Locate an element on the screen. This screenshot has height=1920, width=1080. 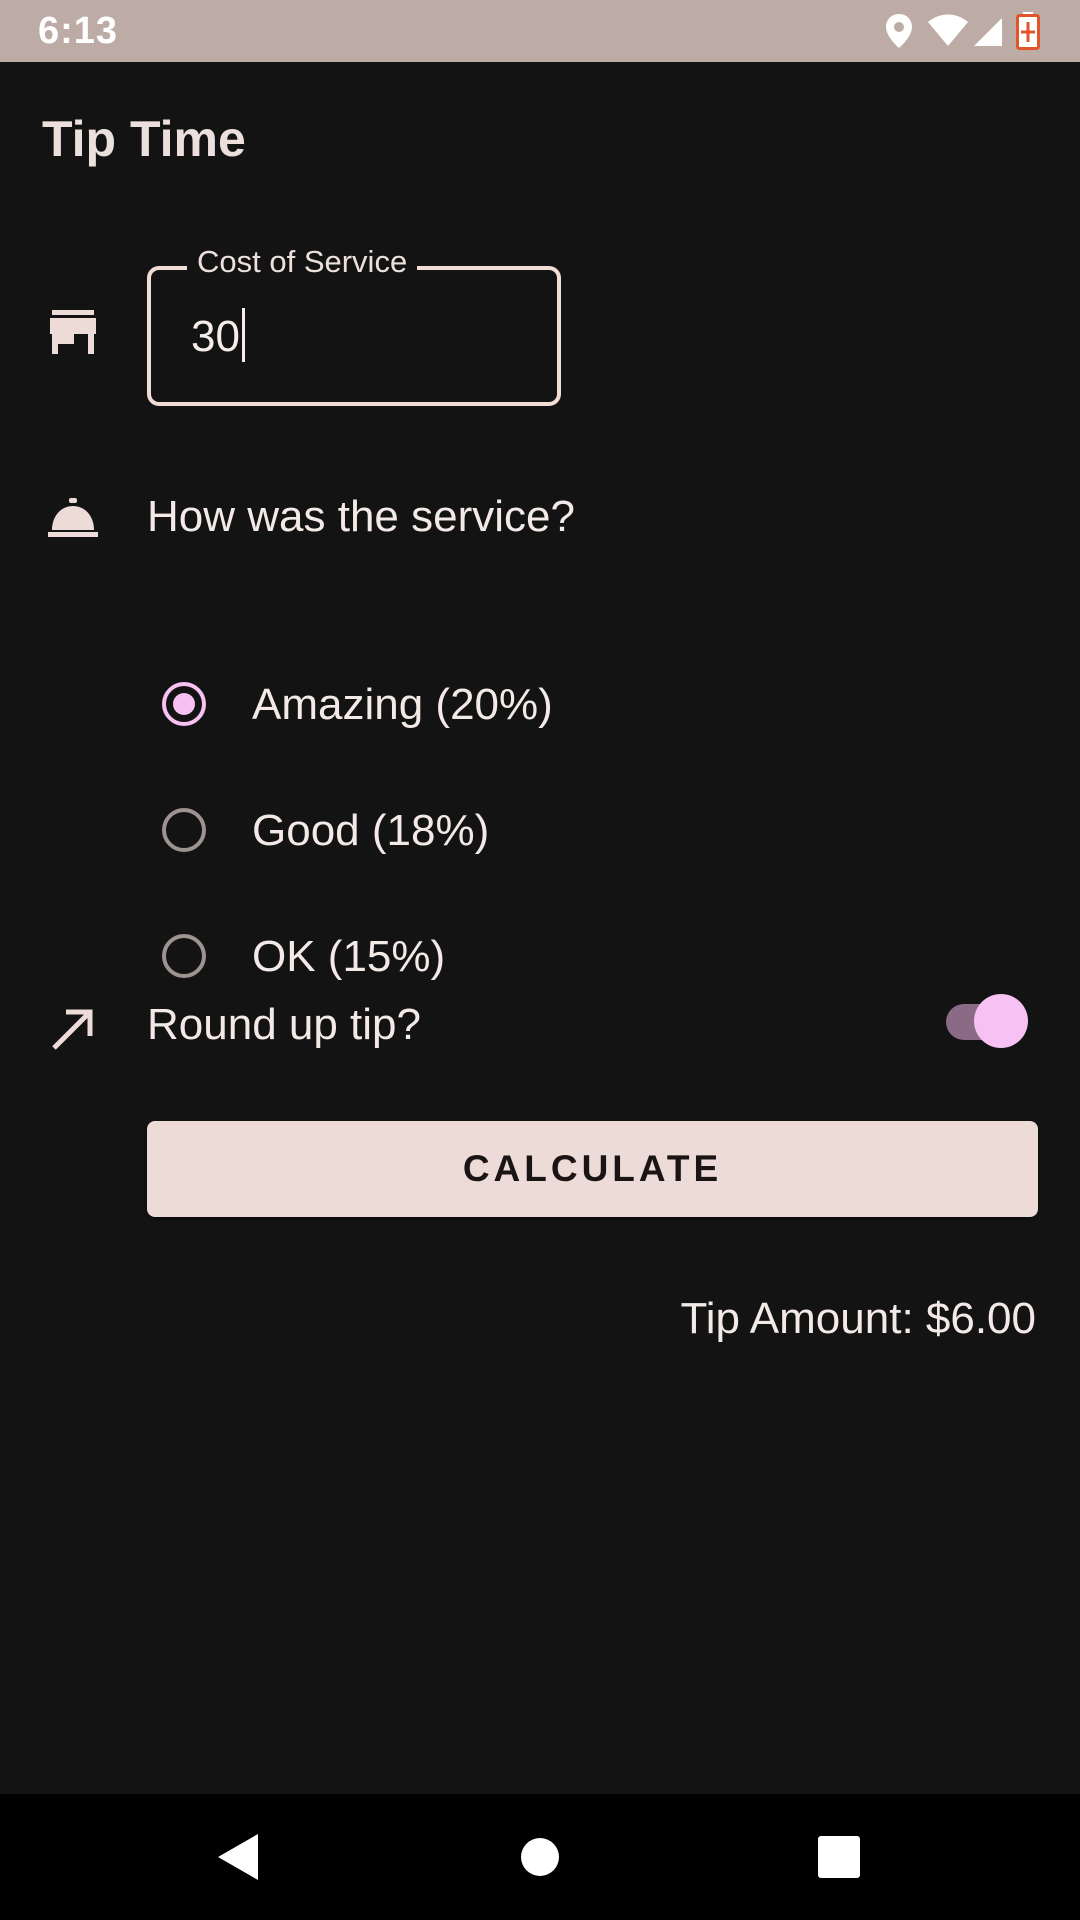
back-icon is located at coordinates (239, 1857).